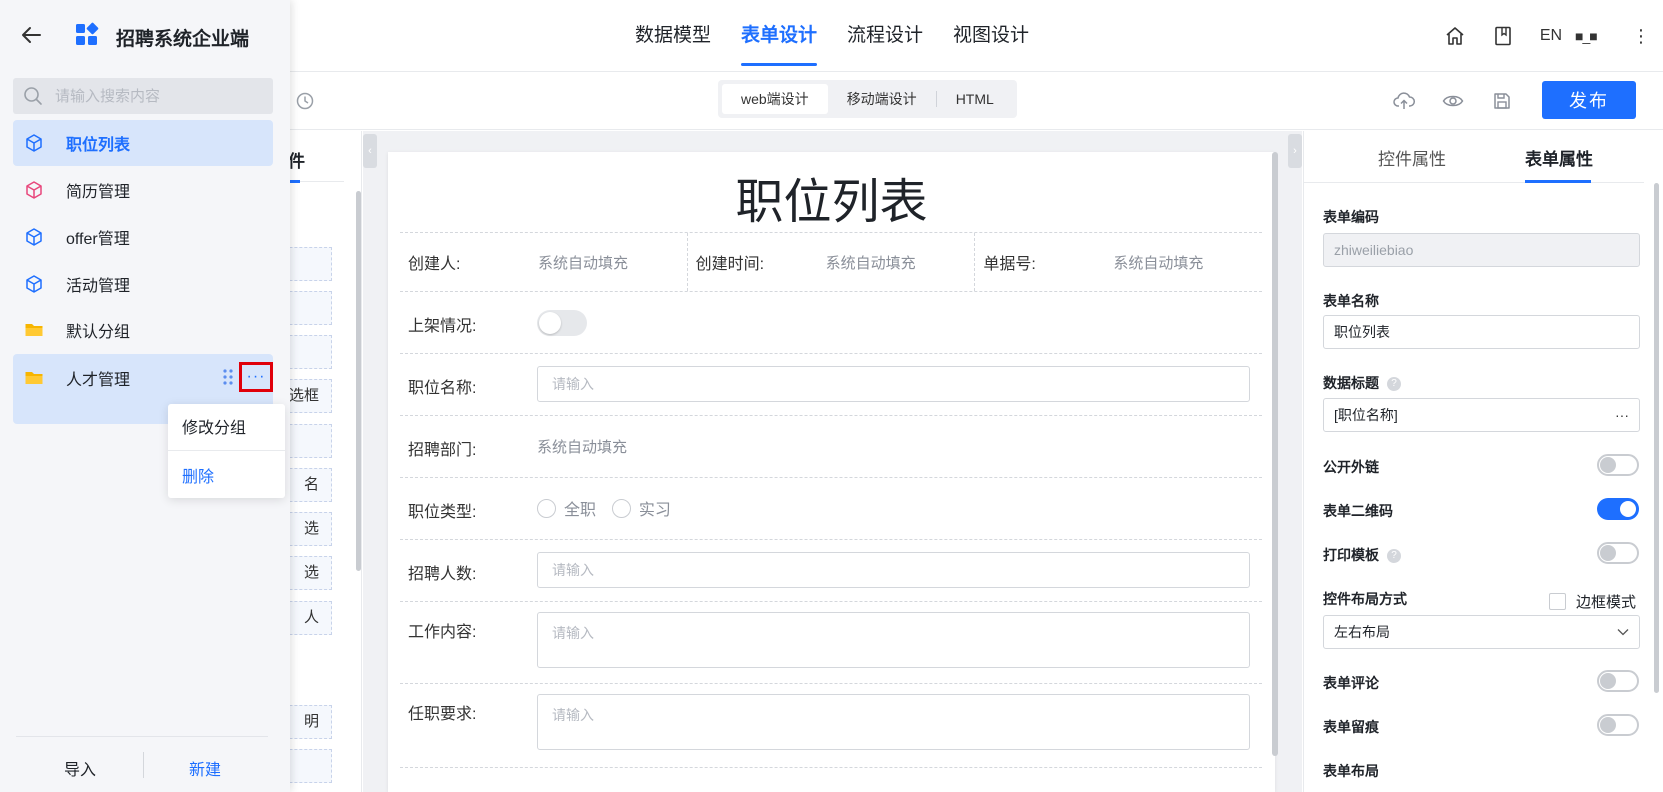  I want to click on field-department: 招聘部门: 系统自动填充, so click(831, 447).